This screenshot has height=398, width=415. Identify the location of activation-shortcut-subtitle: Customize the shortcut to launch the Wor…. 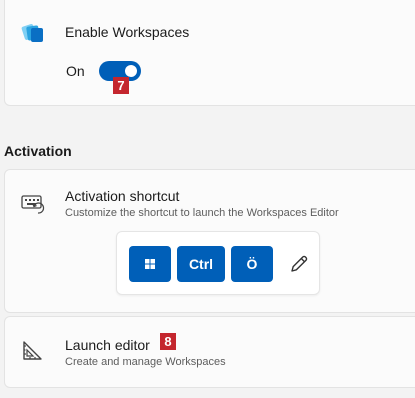
(202, 213).